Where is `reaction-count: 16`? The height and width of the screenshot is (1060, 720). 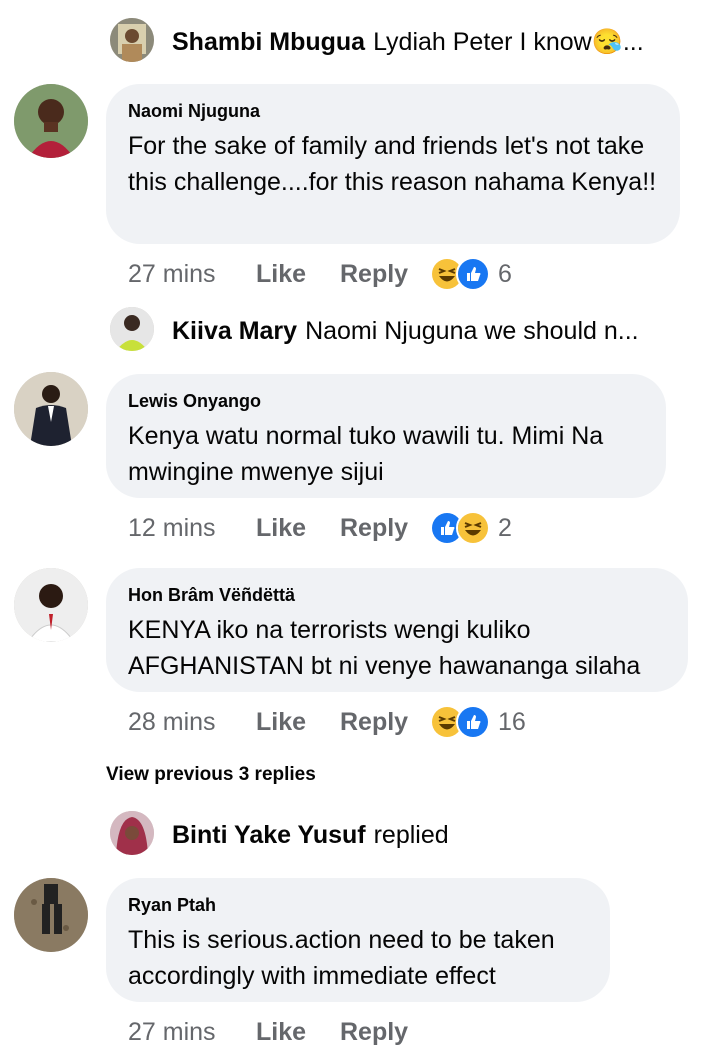 reaction-count: 16 is located at coordinates (512, 721).